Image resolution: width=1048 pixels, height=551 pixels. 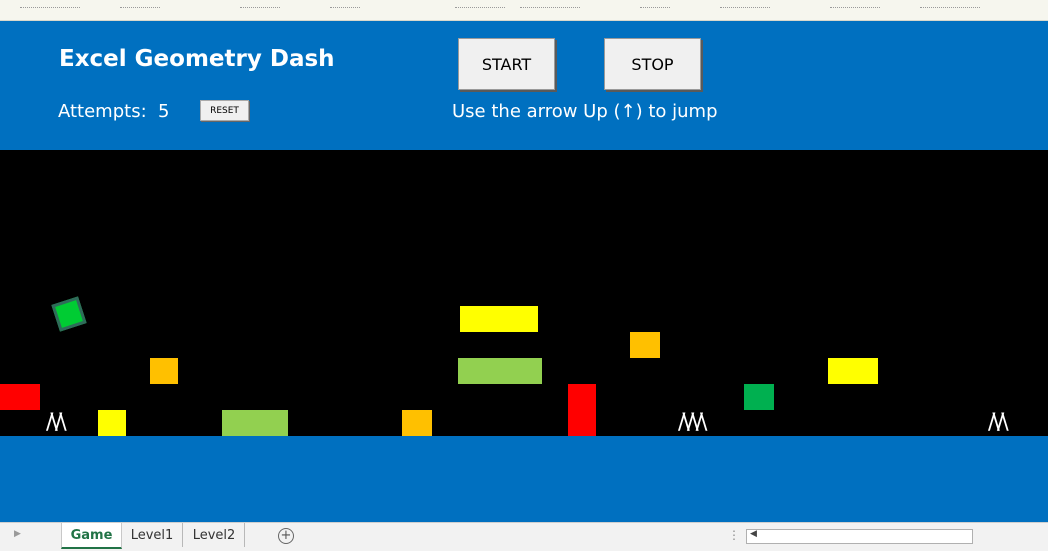 What do you see at coordinates (17, 534) in the screenshot?
I see `scroll-tabs-icon: ▶` at bounding box center [17, 534].